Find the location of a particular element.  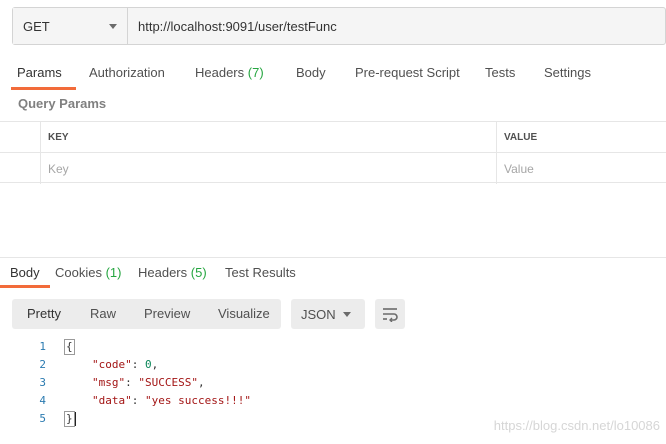

tab-params: Params is located at coordinates (43, 74).